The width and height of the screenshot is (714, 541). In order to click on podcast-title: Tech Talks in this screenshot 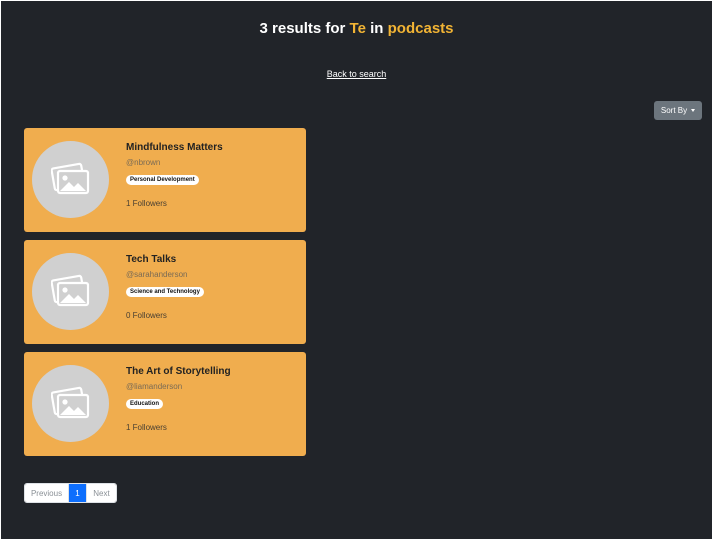, I will do `click(151, 259)`.